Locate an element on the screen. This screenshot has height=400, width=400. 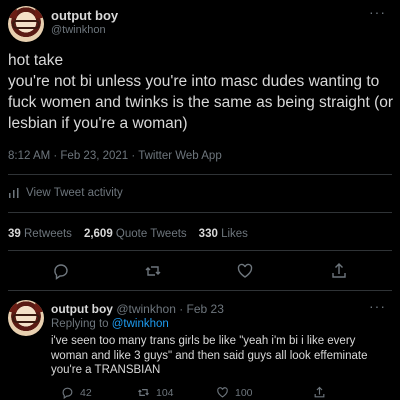
reply-like: 100 is located at coordinates (234, 392).